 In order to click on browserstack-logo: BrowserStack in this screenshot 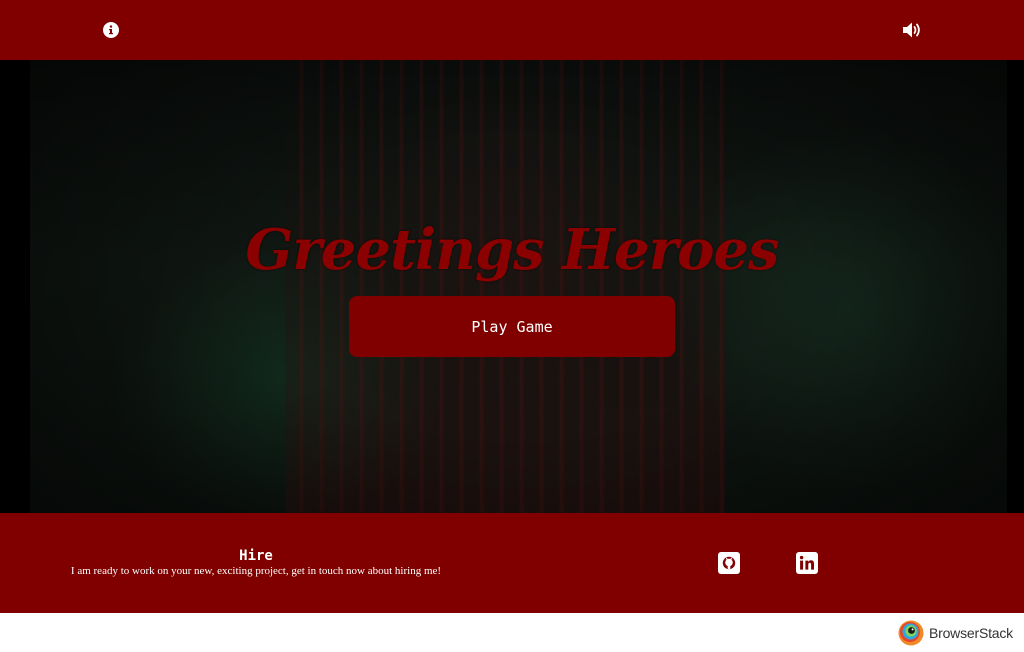, I will do `click(955, 633)`.